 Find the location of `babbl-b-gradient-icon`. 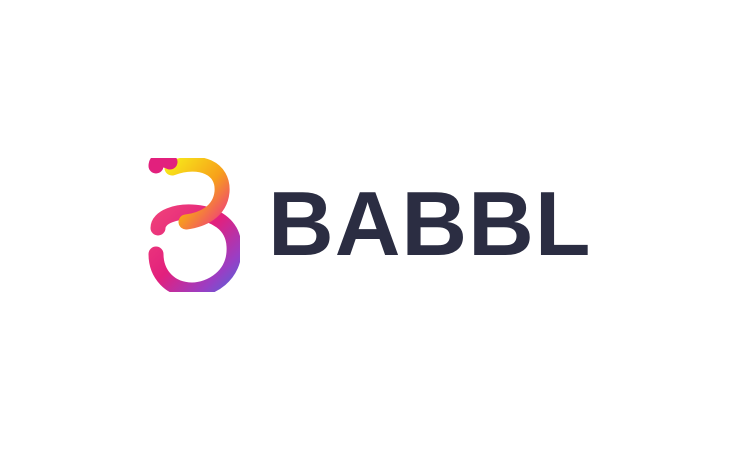

babbl-b-gradient-icon is located at coordinates (194, 225).